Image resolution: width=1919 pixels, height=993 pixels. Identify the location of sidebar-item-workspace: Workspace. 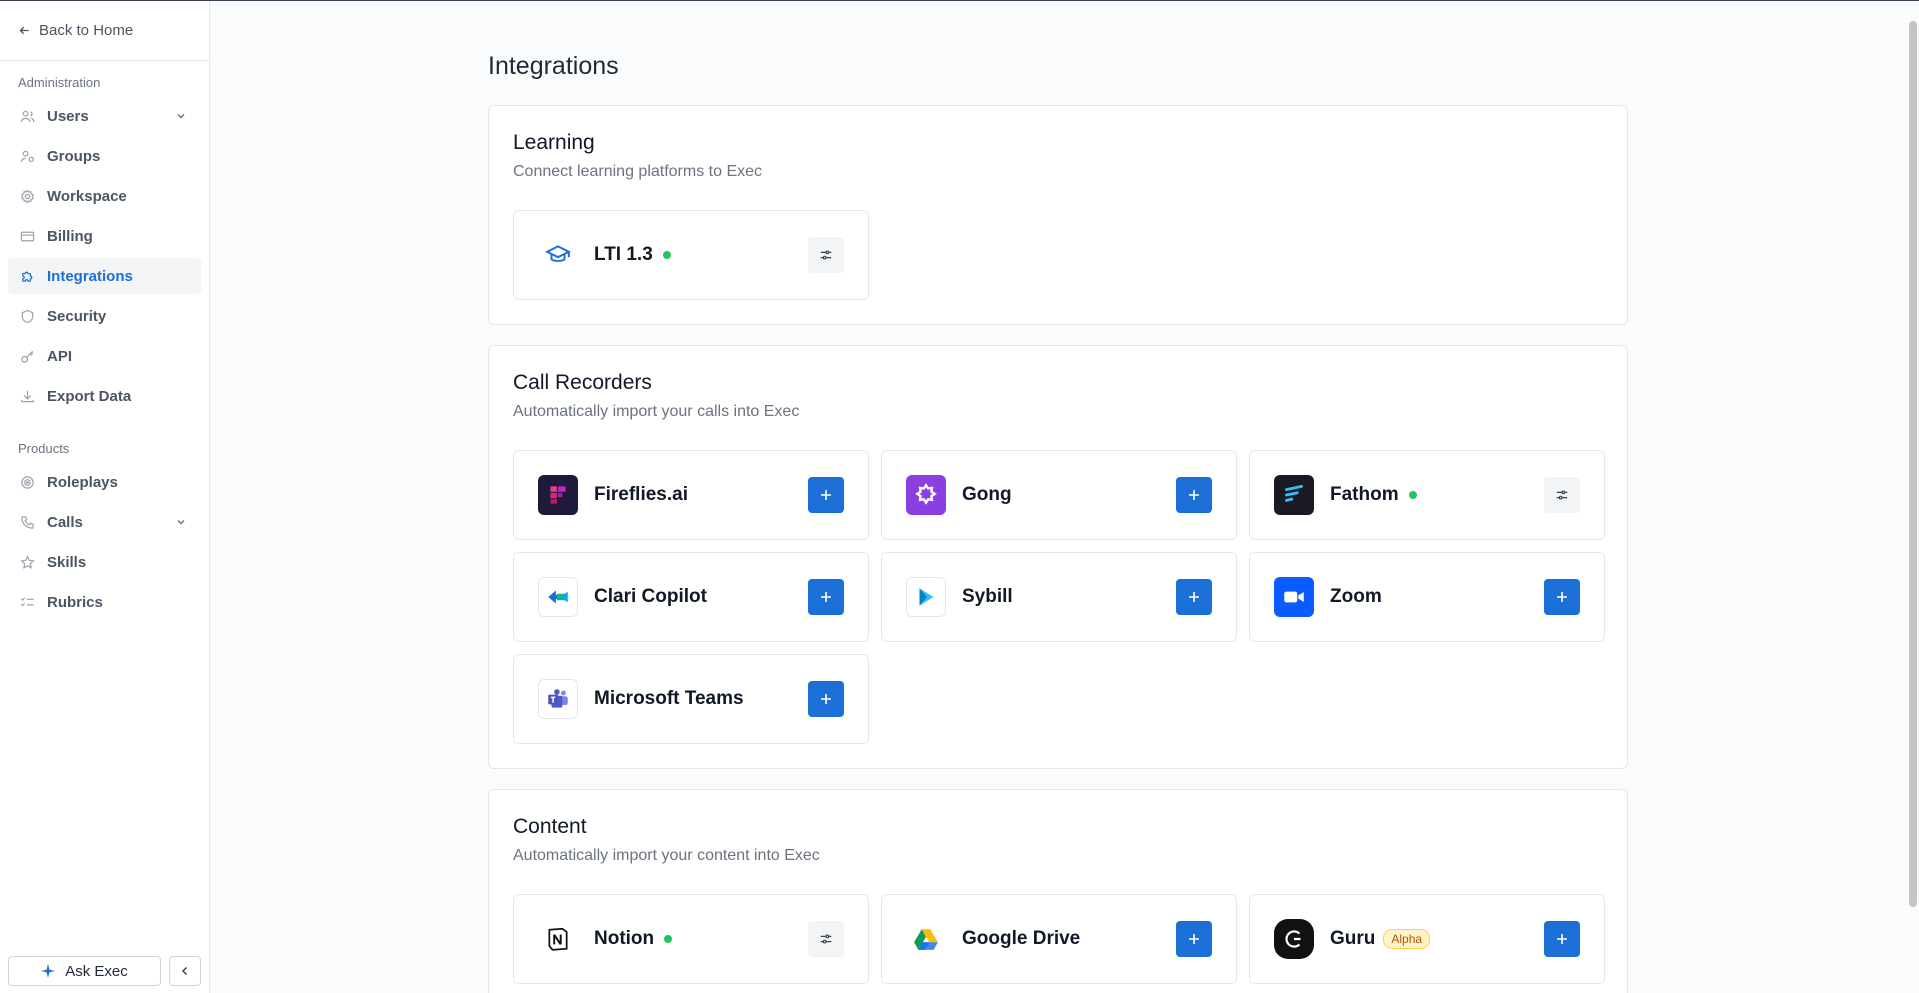
(104, 196).